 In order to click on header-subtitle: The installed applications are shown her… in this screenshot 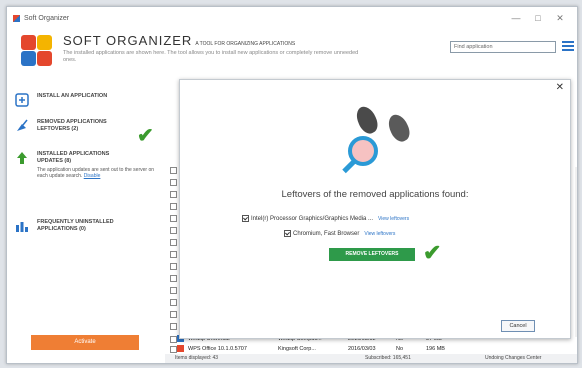, I will do `click(211, 56)`.